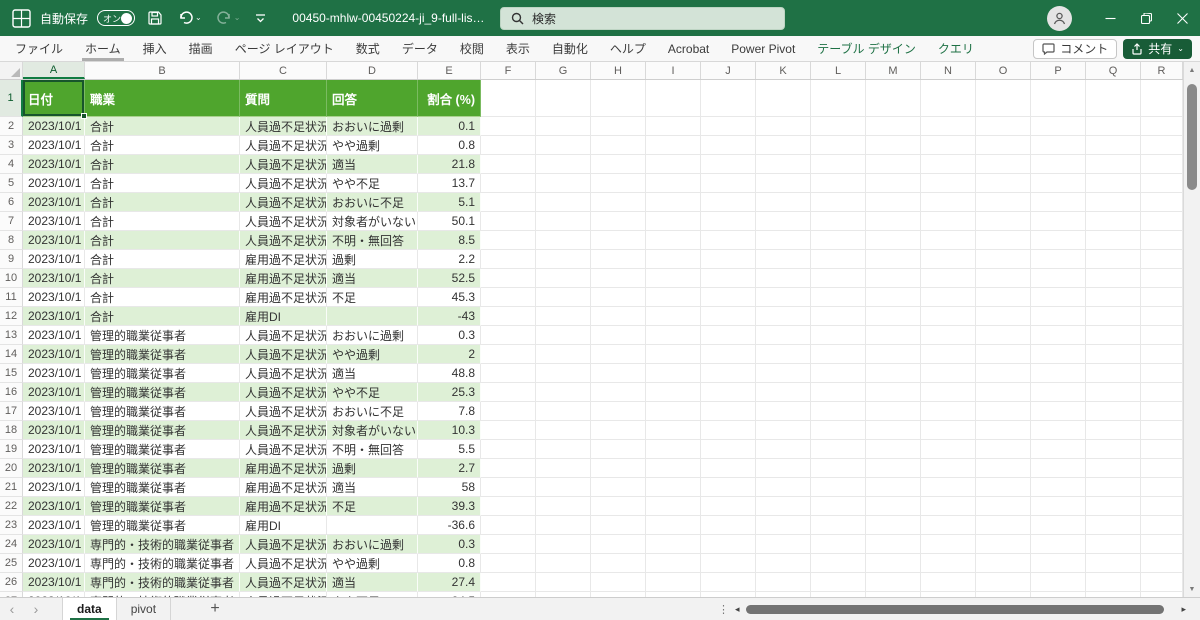 Image resolution: width=1200 pixels, height=620 pixels. I want to click on cell-C23: 雇用DI, so click(283, 525).